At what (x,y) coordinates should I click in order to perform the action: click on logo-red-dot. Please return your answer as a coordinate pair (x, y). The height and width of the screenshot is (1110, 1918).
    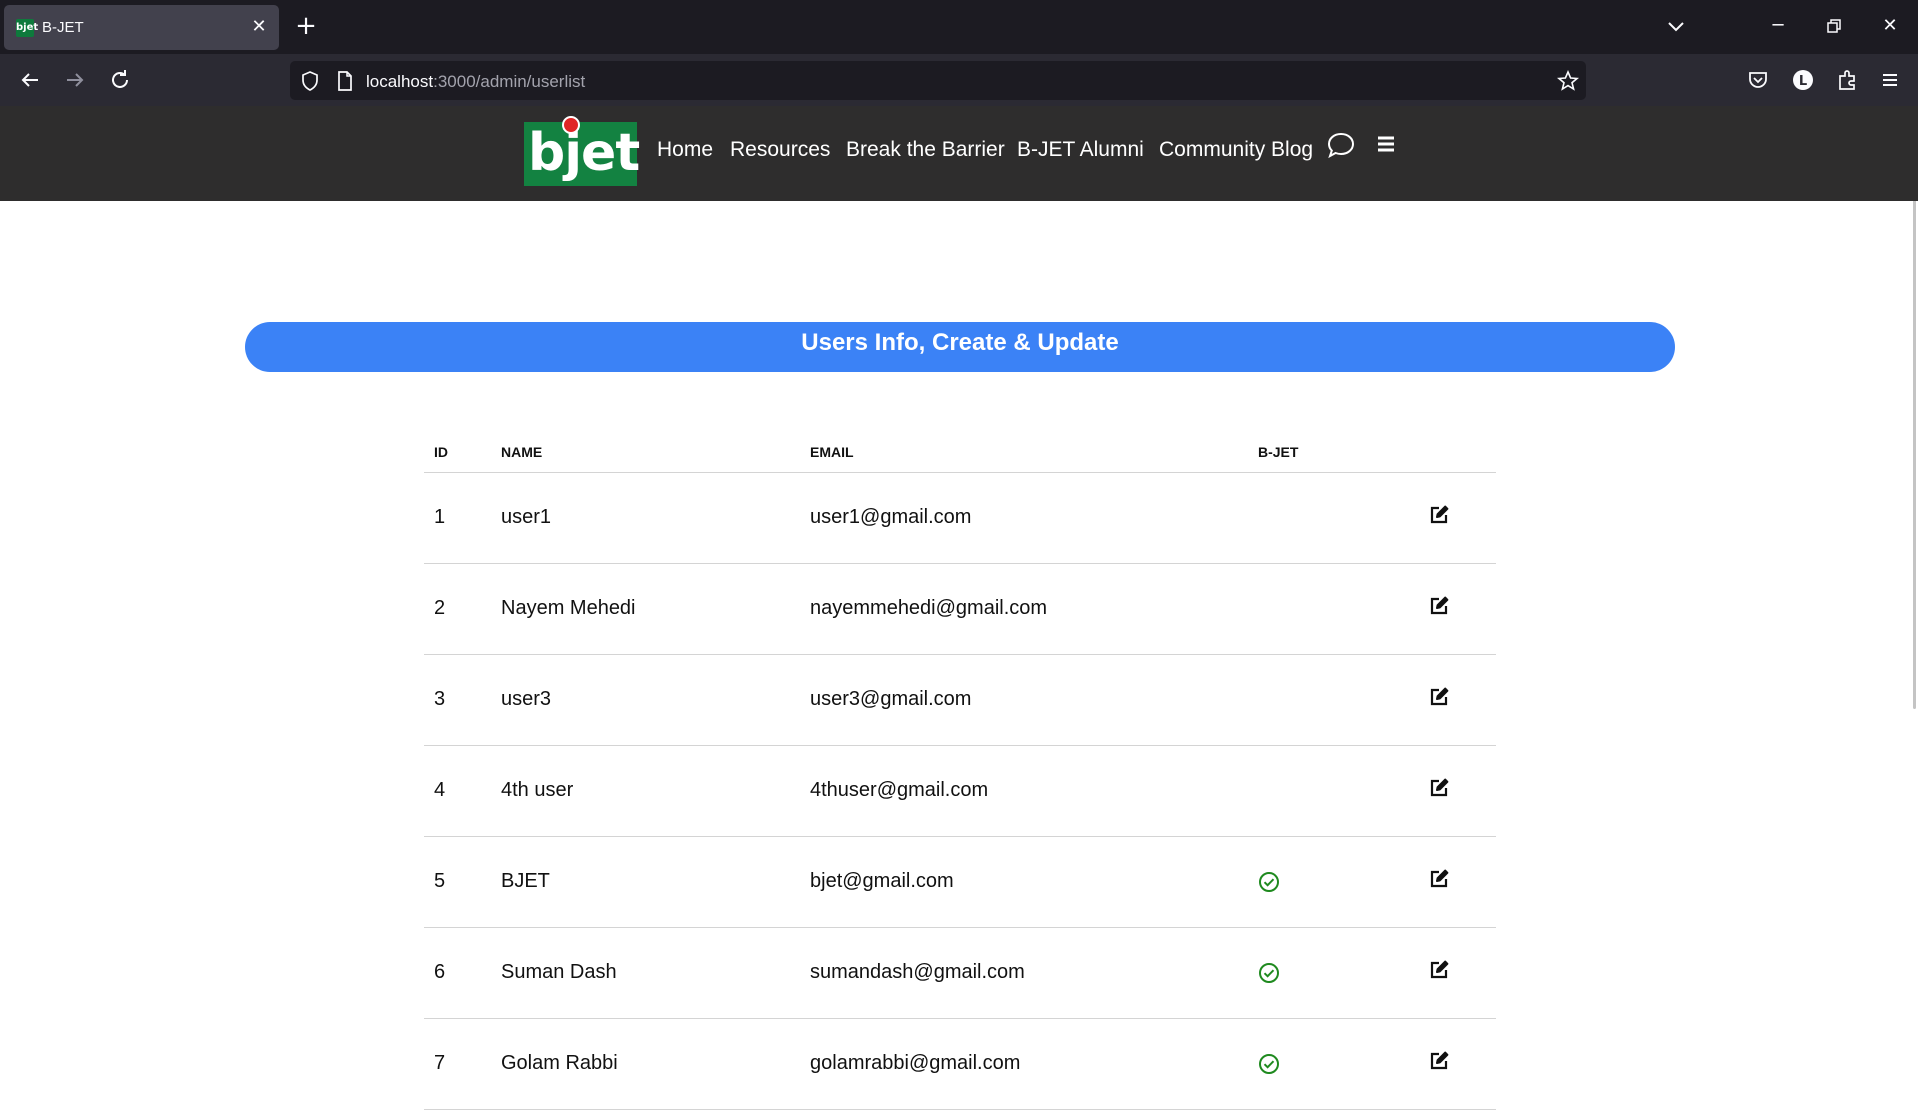
    Looking at the image, I should click on (571, 125).